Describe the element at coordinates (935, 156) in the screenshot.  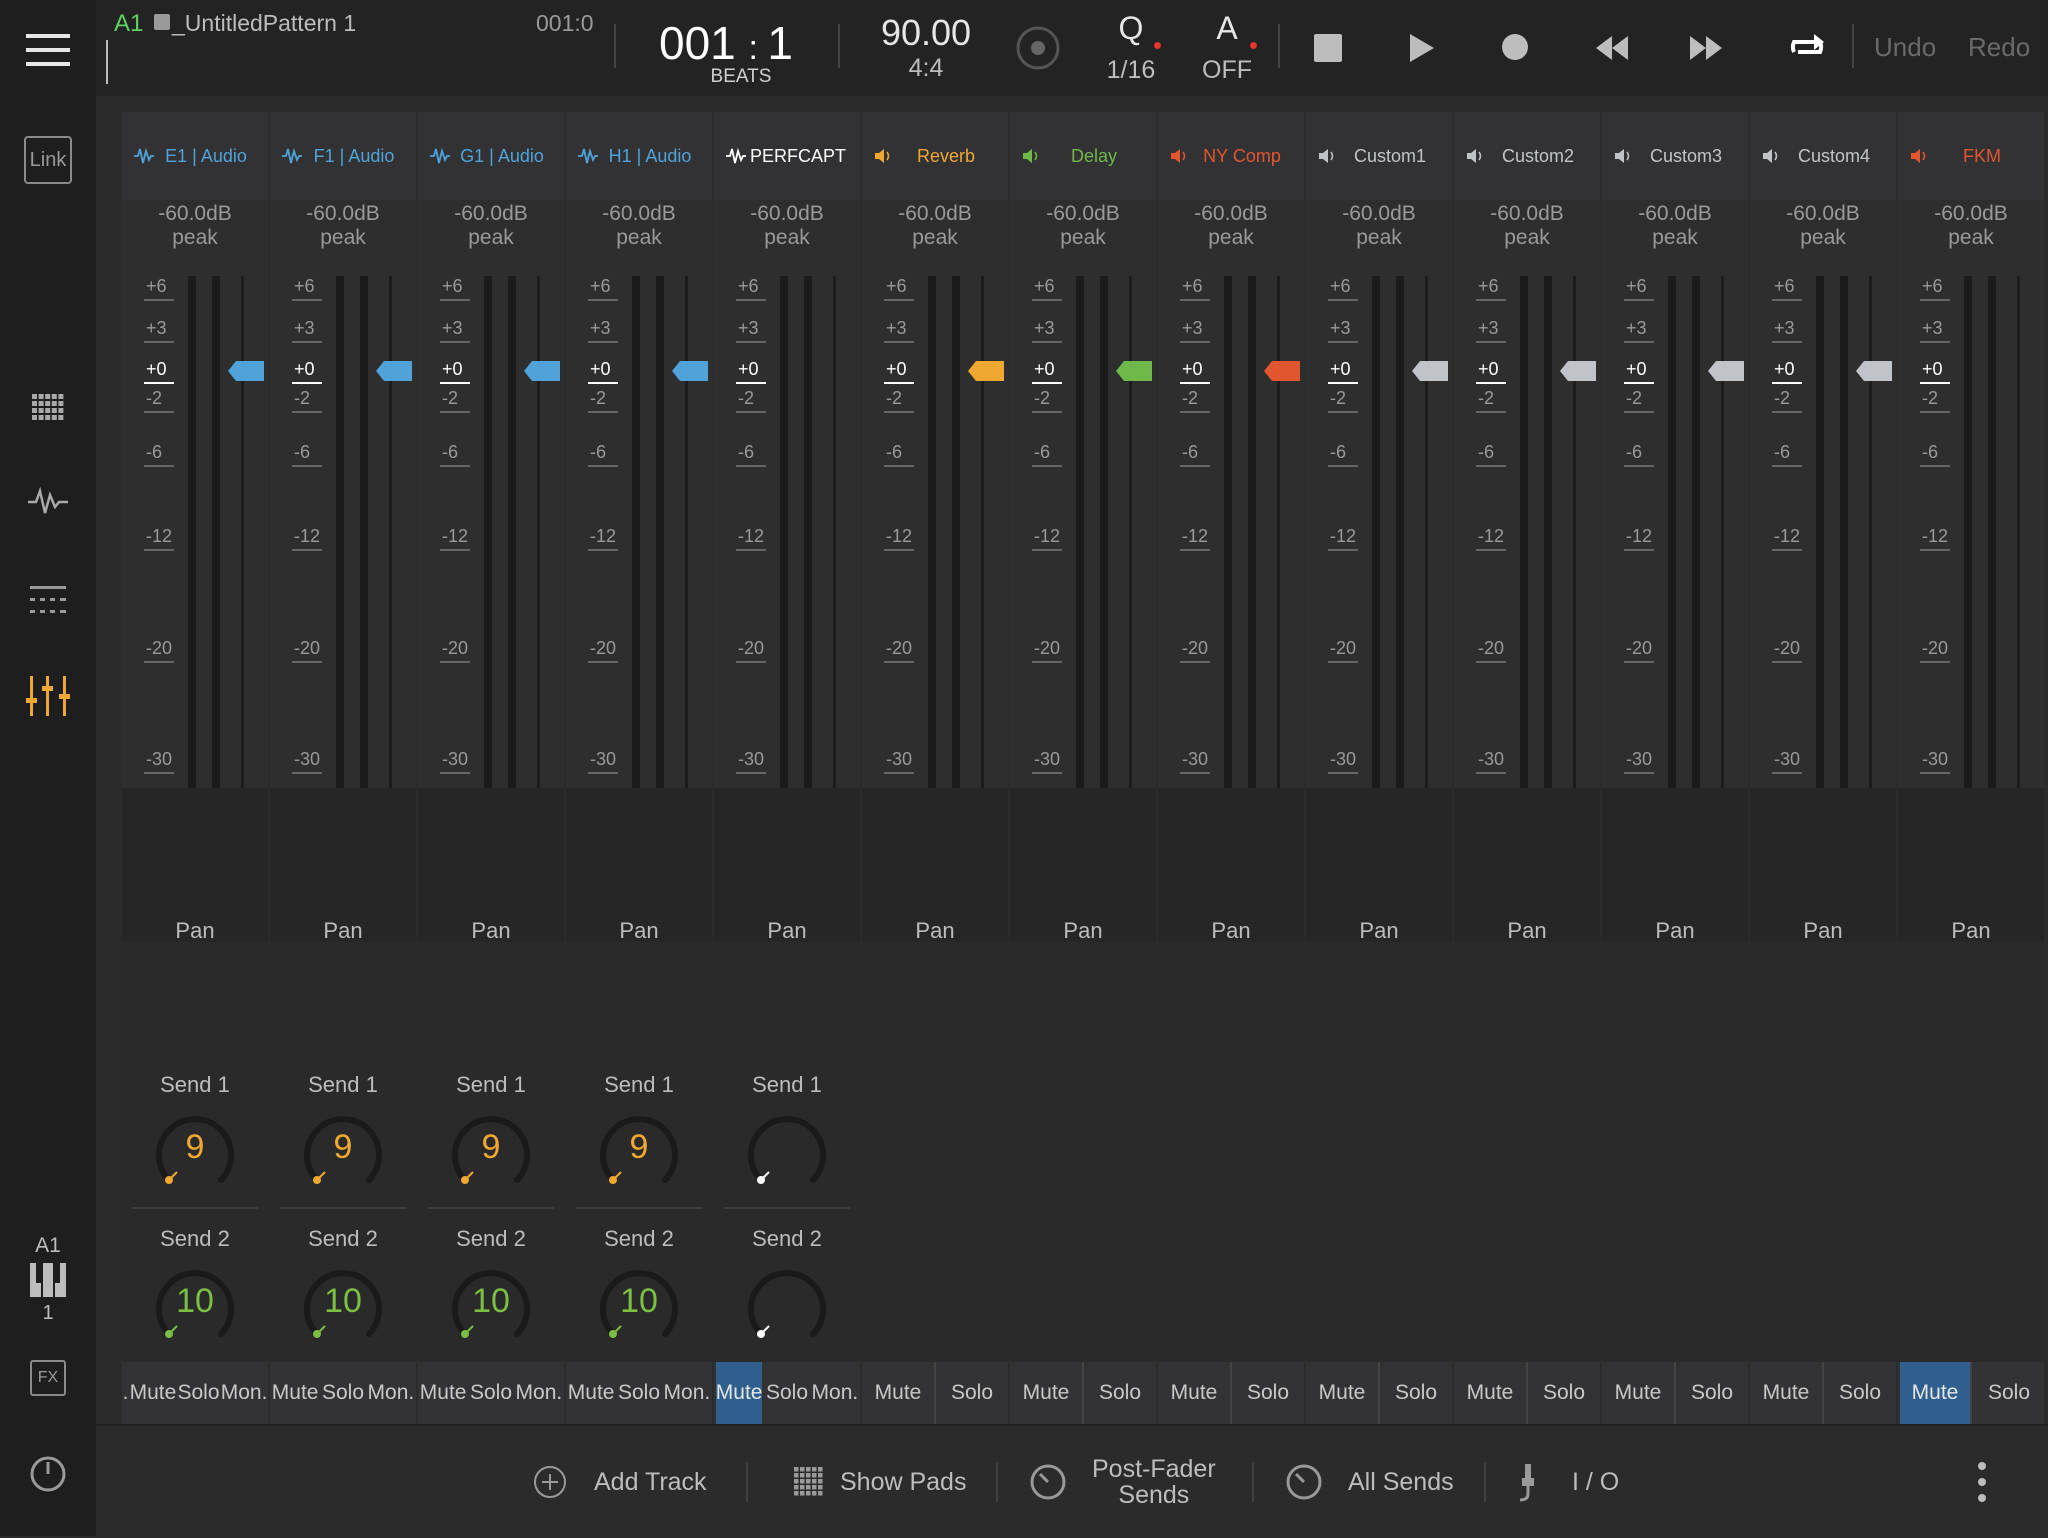
I see `channel-header: Reverb` at that location.